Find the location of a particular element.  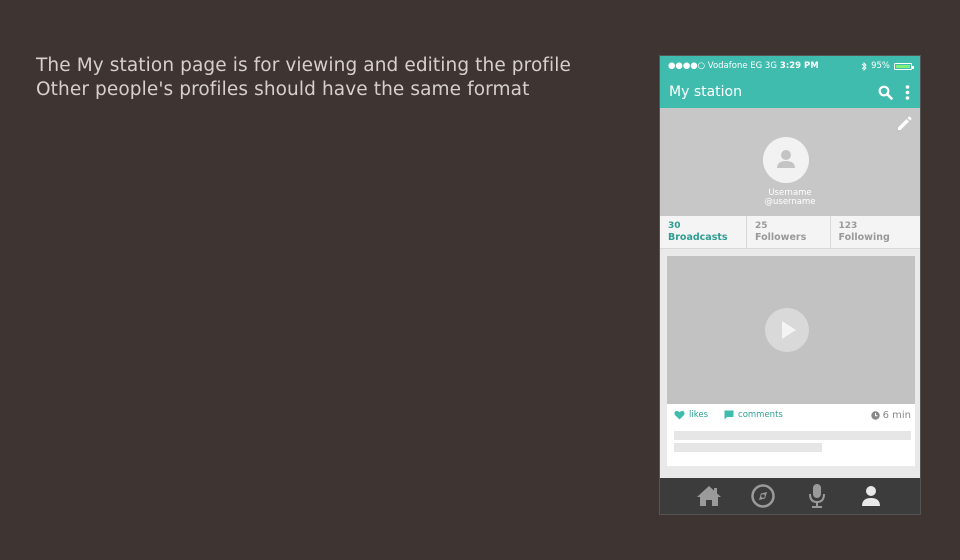

play-button is located at coordinates (787, 330).